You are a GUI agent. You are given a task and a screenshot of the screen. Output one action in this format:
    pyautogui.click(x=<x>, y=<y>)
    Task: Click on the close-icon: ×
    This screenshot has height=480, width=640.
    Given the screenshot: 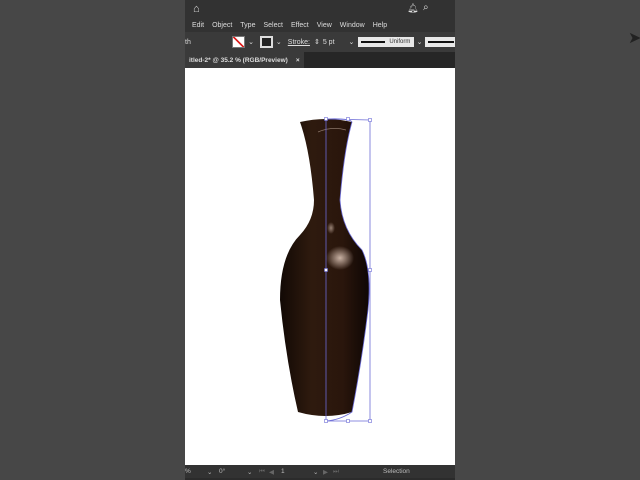 What is the action you would take?
    pyautogui.click(x=298, y=60)
    